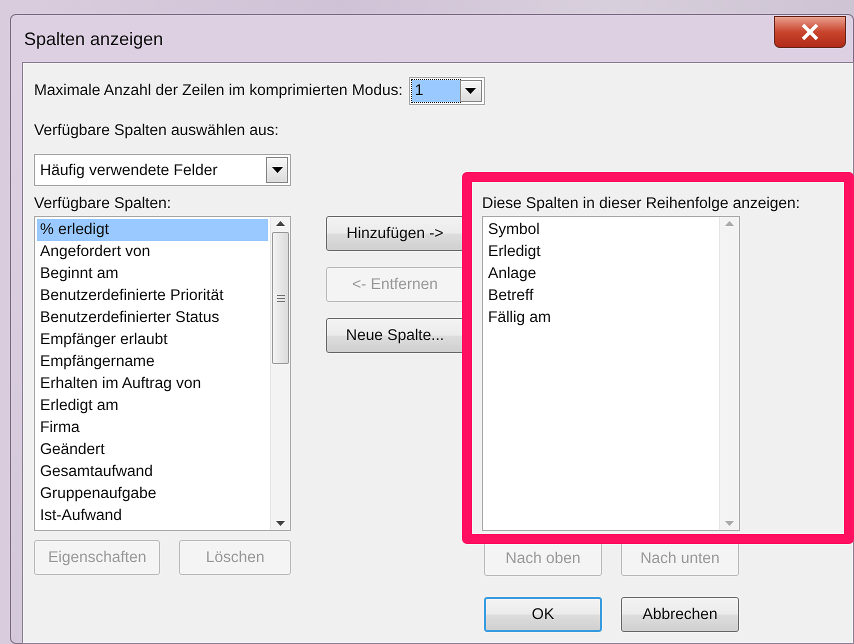  What do you see at coordinates (152, 516) in the screenshot?
I see `list-item: Ist-Aufwand` at bounding box center [152, 516].